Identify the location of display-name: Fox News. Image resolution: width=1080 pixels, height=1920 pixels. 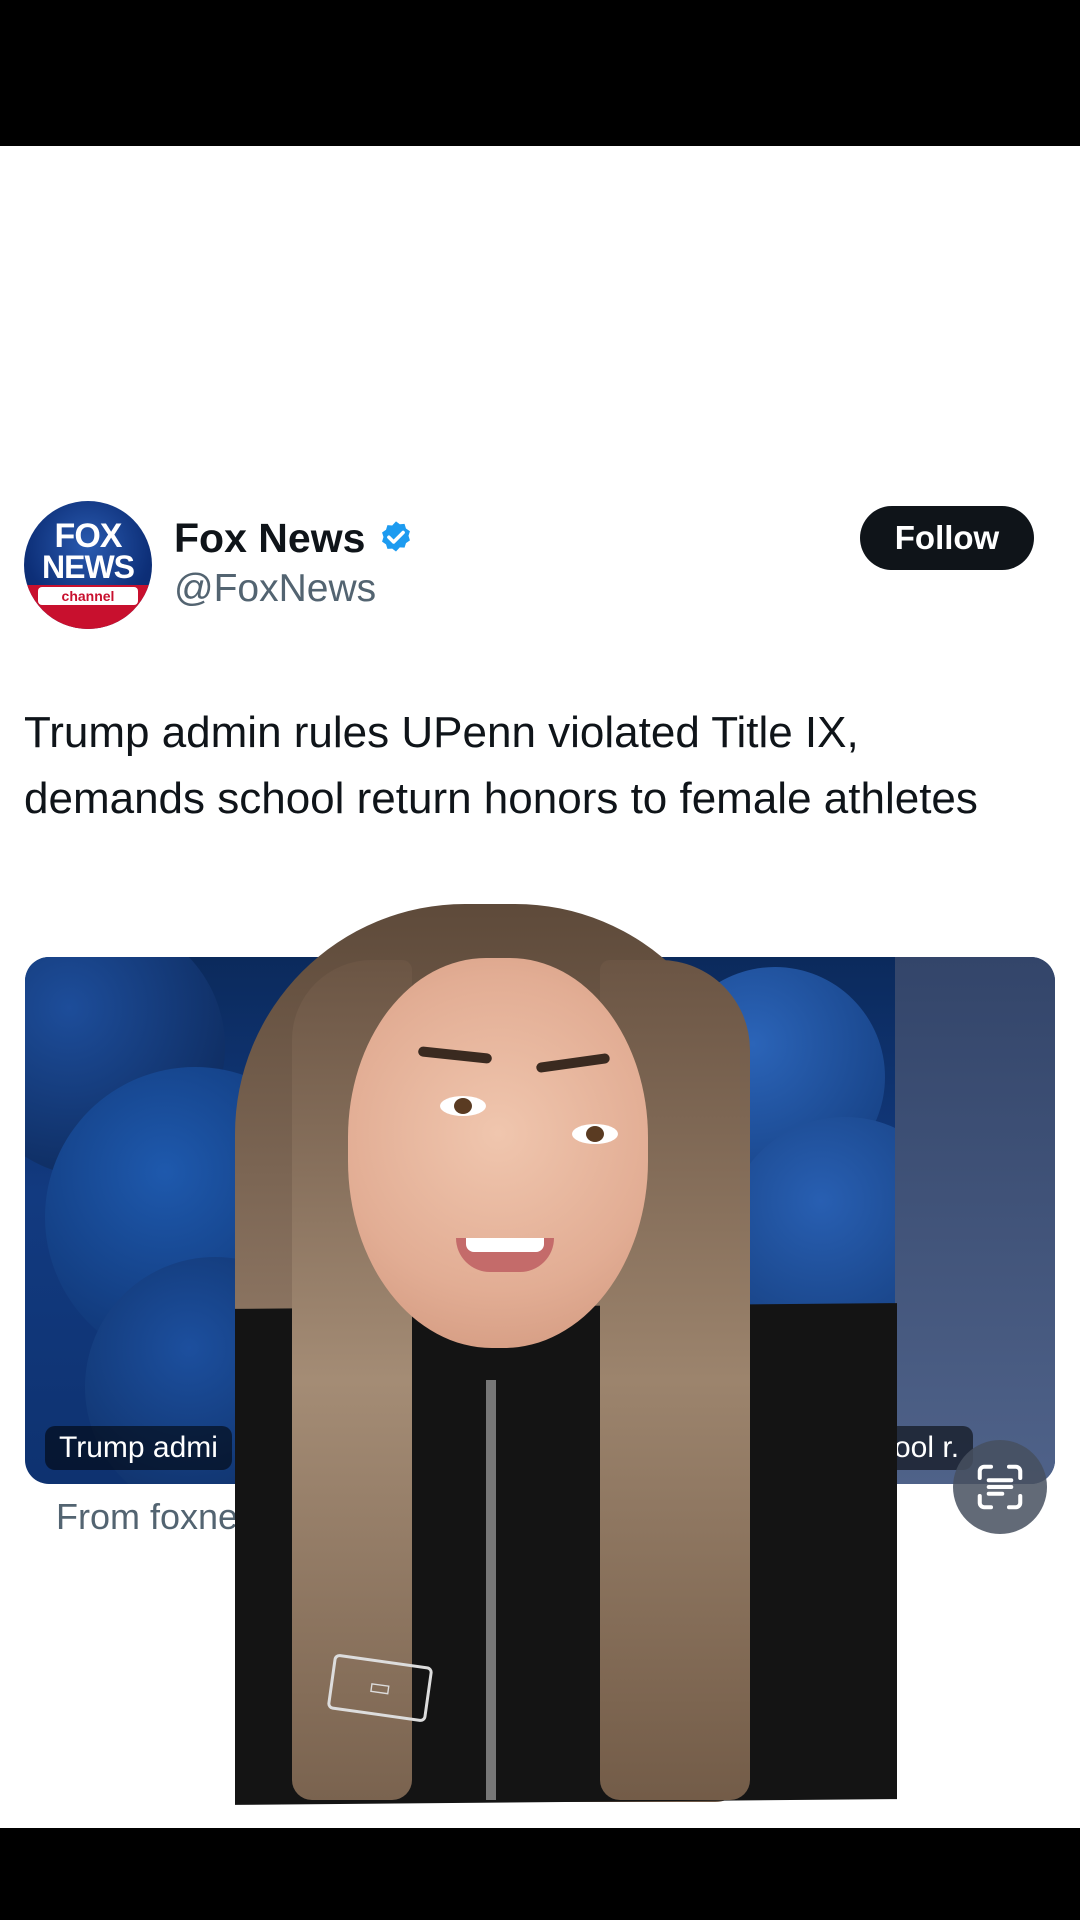
(269, 538).